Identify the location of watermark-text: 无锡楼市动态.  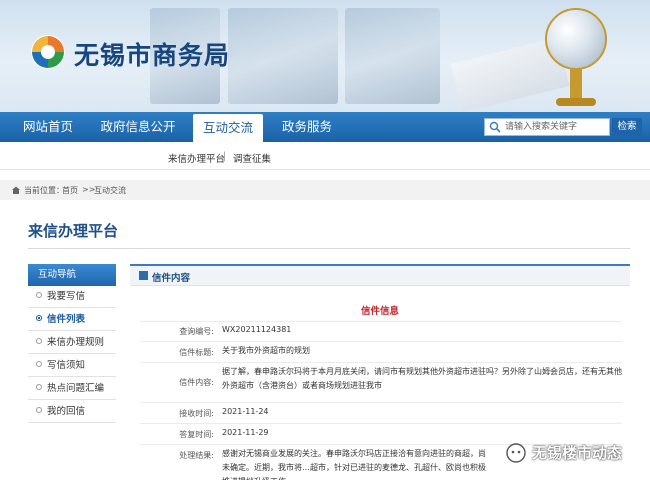
(577, 453).